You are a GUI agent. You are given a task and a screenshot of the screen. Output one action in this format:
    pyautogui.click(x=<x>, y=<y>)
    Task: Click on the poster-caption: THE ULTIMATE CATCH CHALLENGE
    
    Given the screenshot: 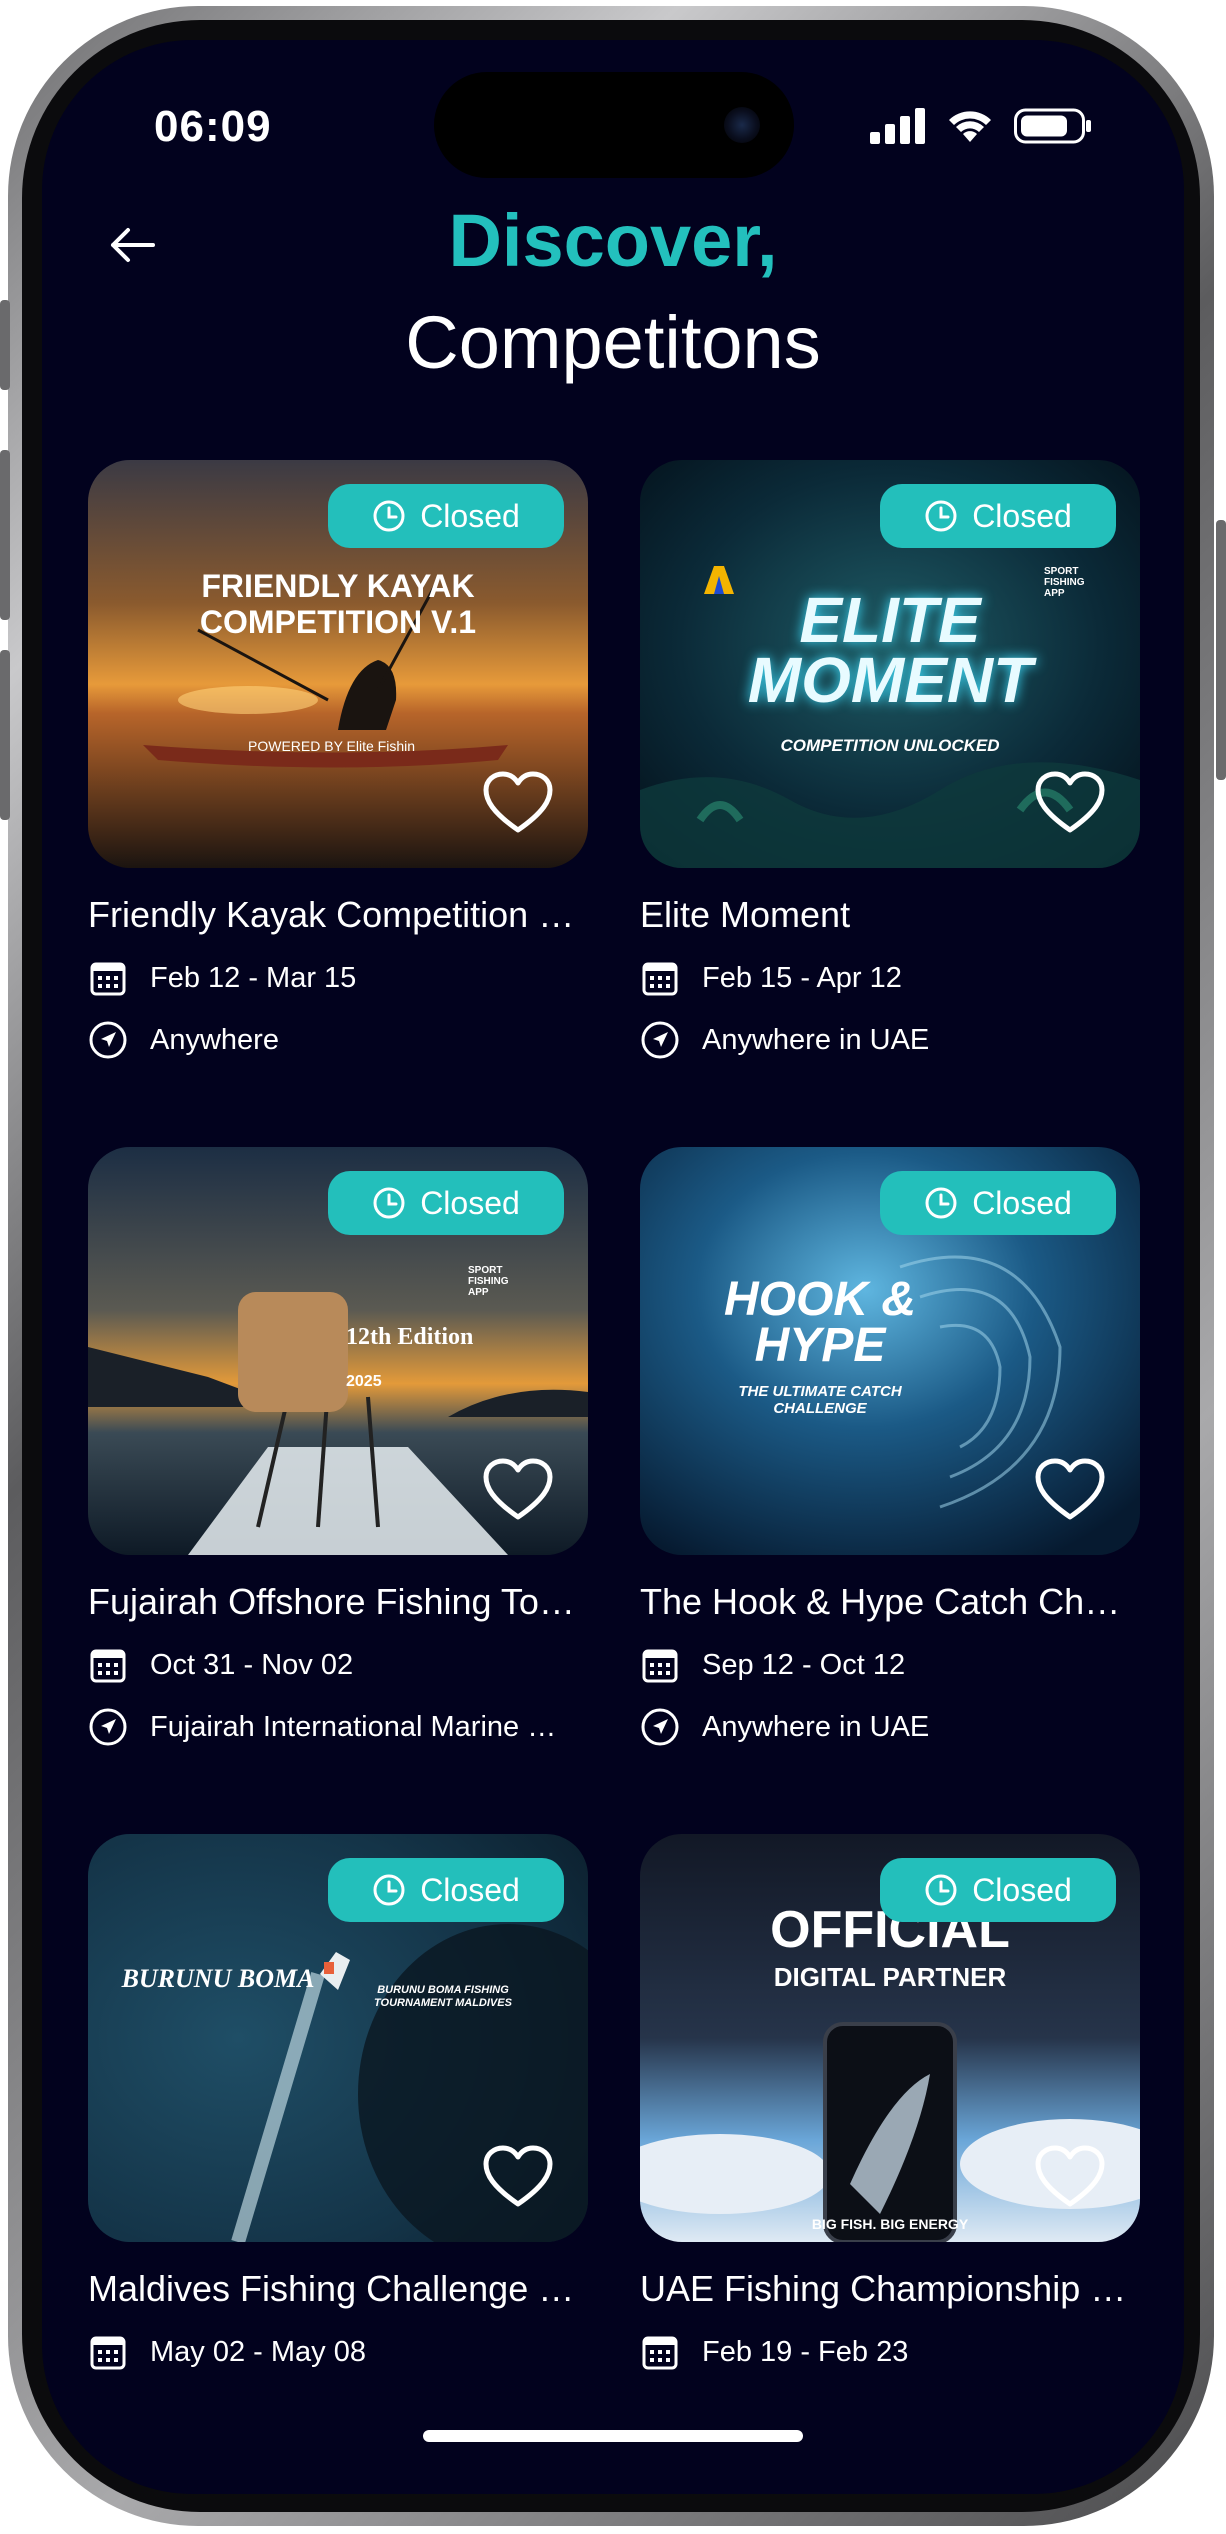 What is the action you would take?
    pyautogui.click(x=820, y=1400)
    